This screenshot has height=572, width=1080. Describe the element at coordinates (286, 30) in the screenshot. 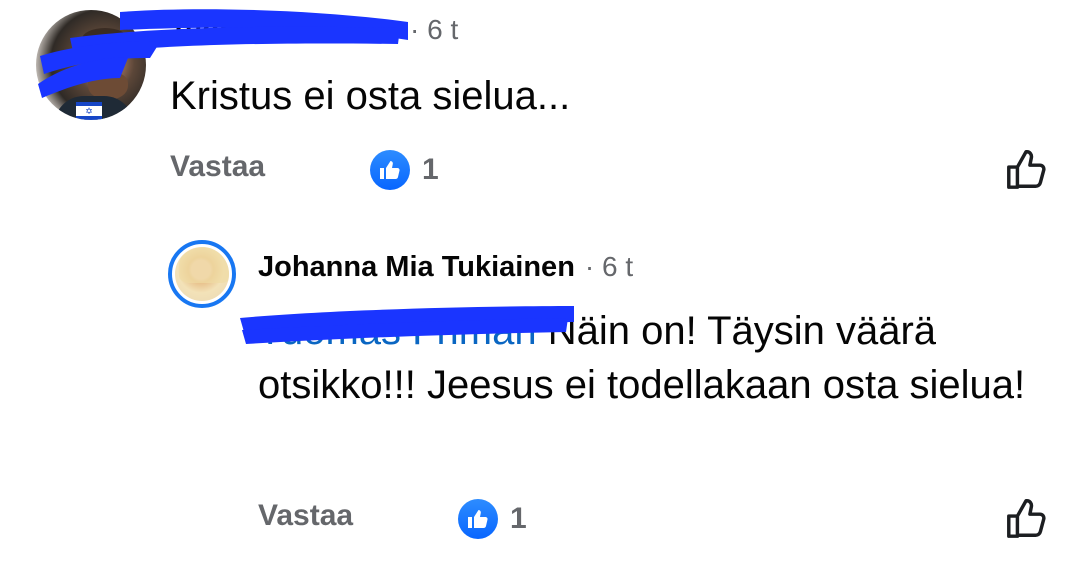

I see `author-name: Tuomas Friman` at that location.